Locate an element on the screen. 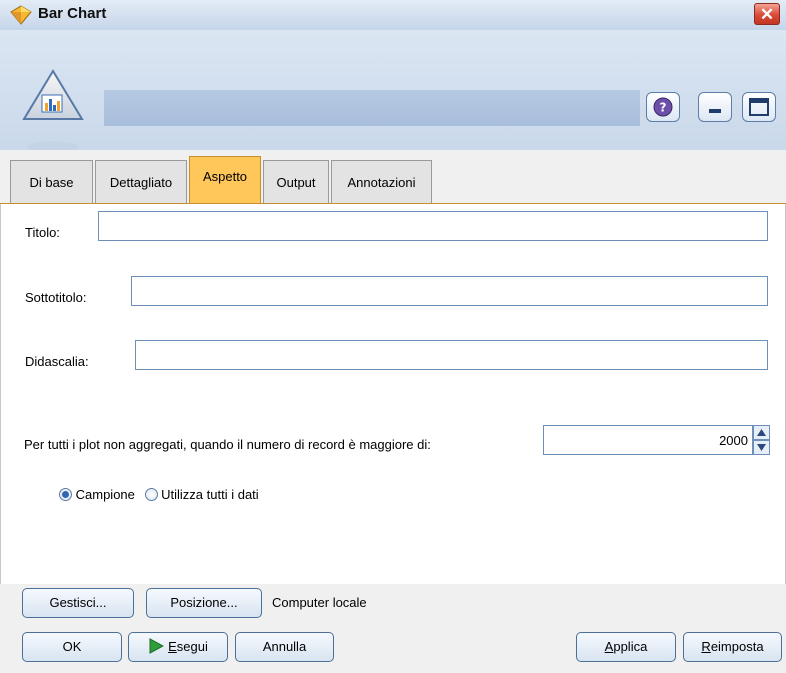 The image size is (786, 673). sampling-radio-group: Campione Utilizza tutti i dati is located at coordinates (159, 494).